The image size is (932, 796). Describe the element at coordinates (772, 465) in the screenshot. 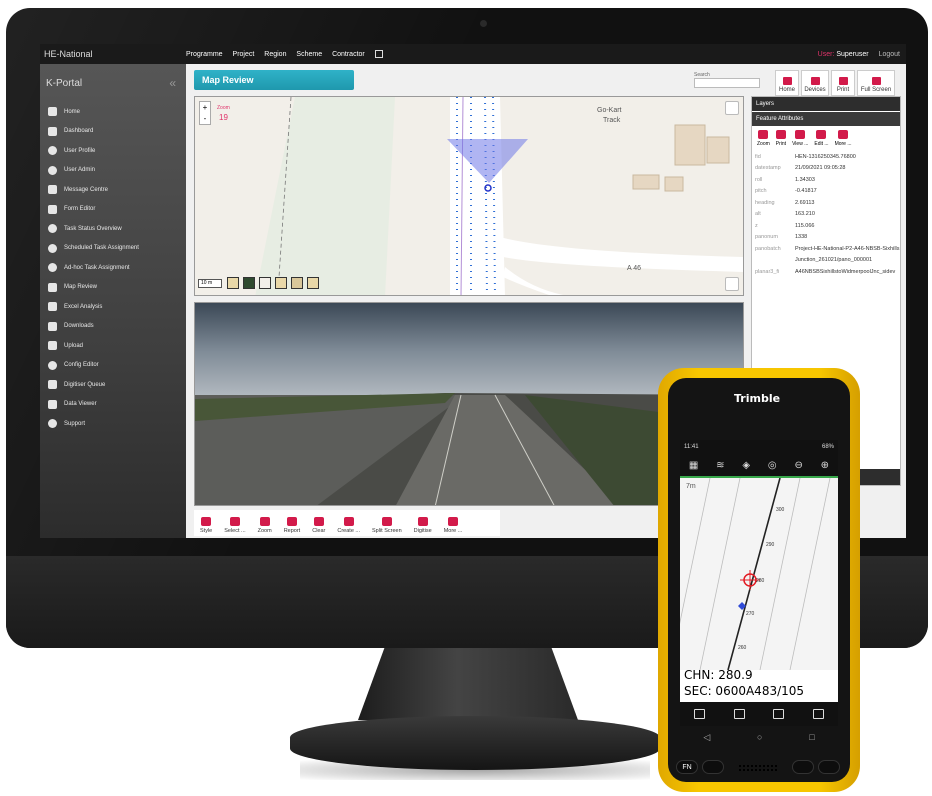

I see `locate-icon: ◎` at that location.